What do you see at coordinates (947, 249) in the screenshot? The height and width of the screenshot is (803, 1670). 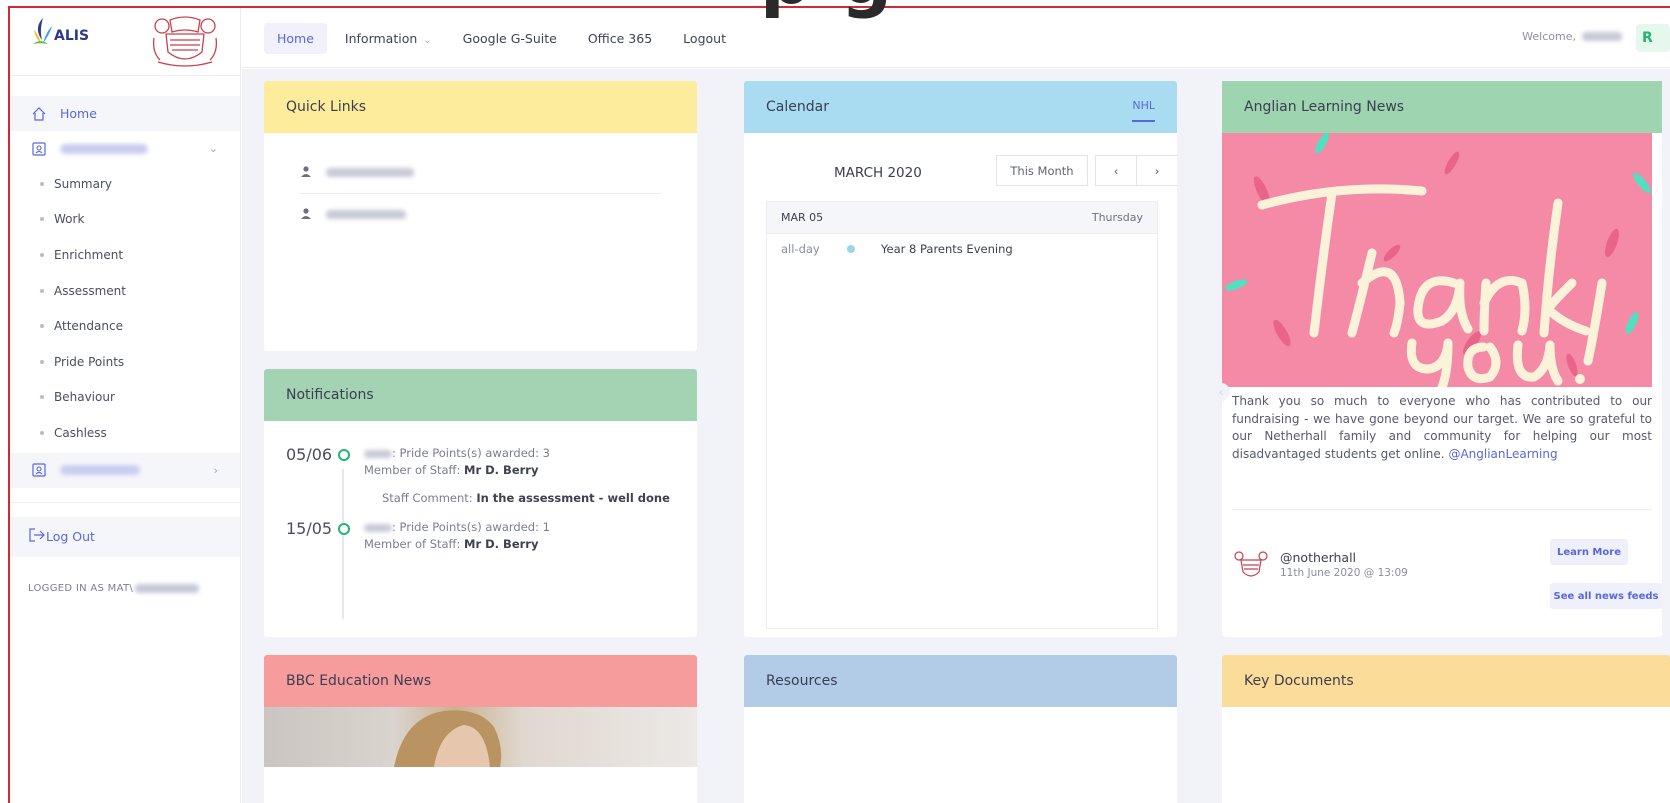 I see `event-title: Year 8 Parents Evening` at bounding box center [947, 249].